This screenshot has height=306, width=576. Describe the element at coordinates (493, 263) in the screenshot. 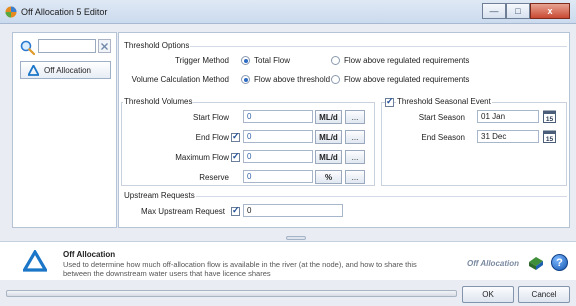

I see `help-brand-text: Off Allocation` at that location.